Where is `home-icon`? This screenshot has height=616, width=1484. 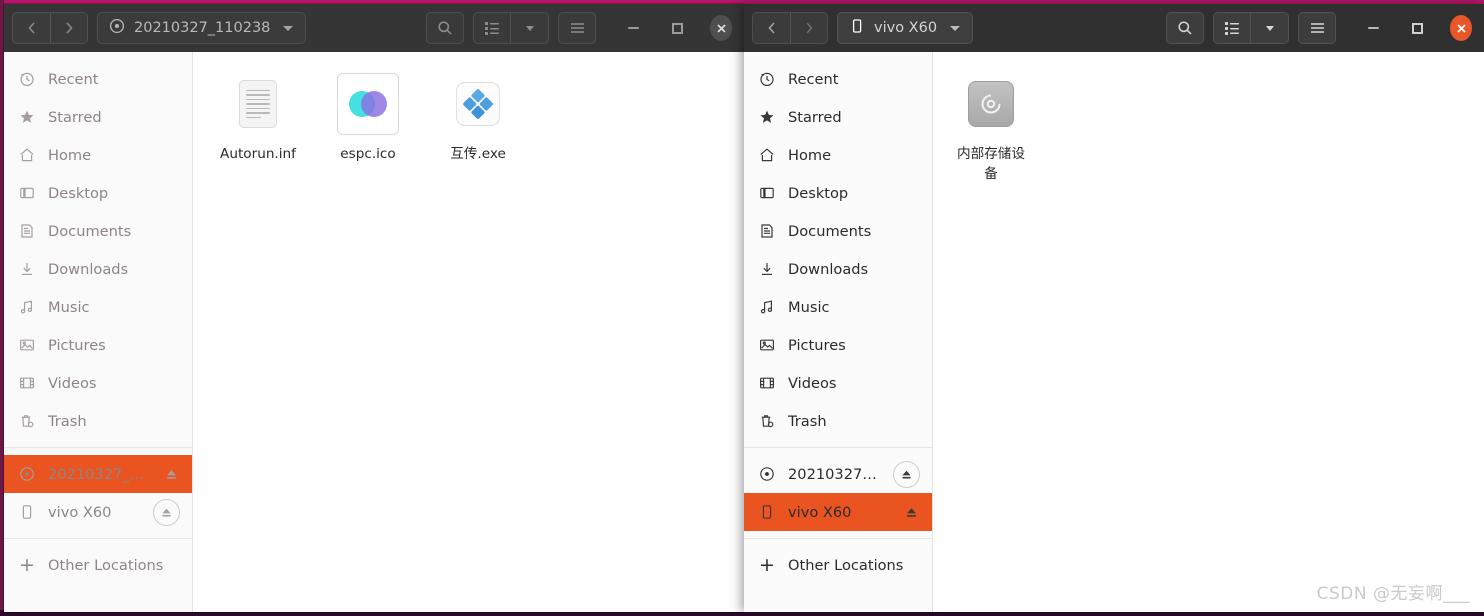
home-icon is located at coordinates (27, 155).